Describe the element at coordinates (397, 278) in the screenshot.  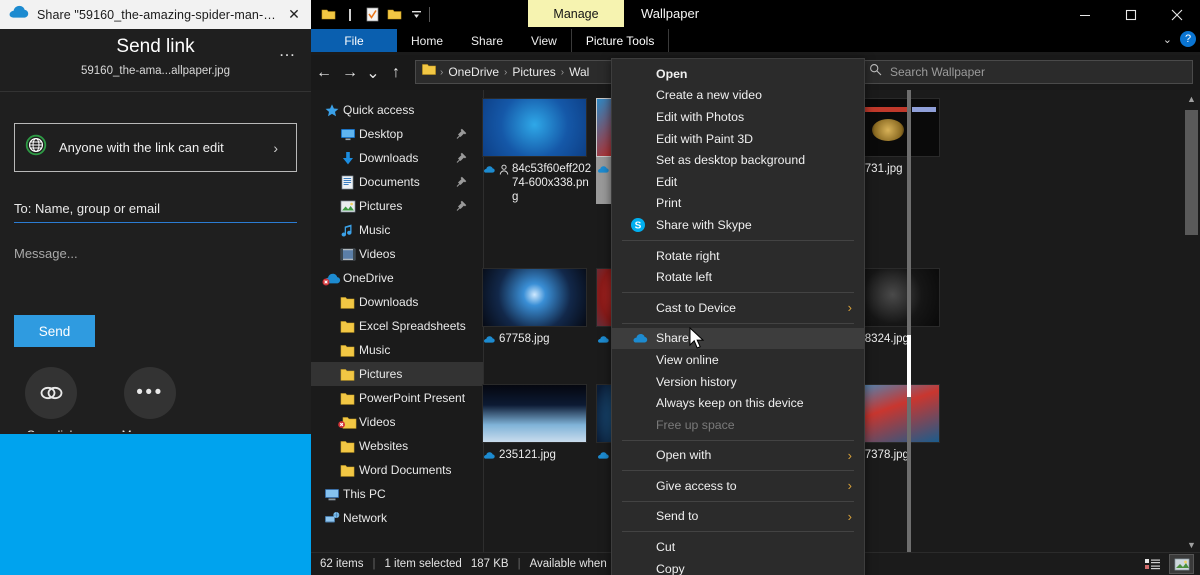
I see `sidebar-item-onedrive: OneDrive` at that location.